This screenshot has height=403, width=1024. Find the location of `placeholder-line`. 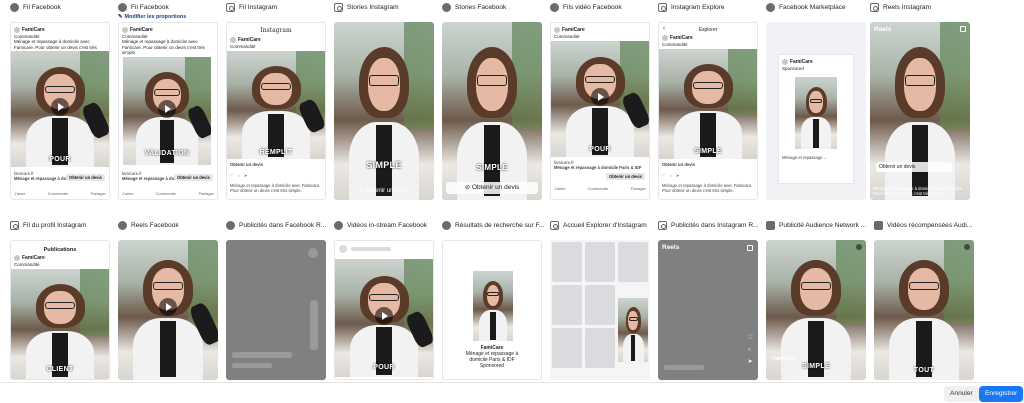

placeholder-line is located at coordinates (684, 367).